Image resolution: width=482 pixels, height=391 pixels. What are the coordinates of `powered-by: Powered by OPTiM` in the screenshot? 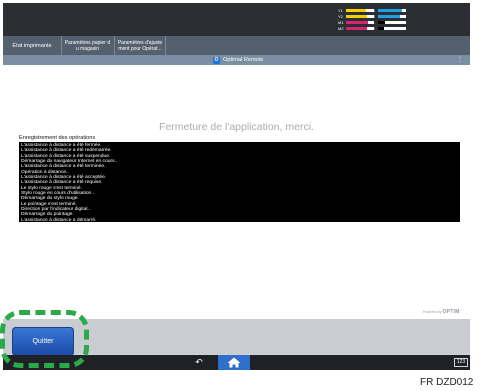 It's located at (441, 312).